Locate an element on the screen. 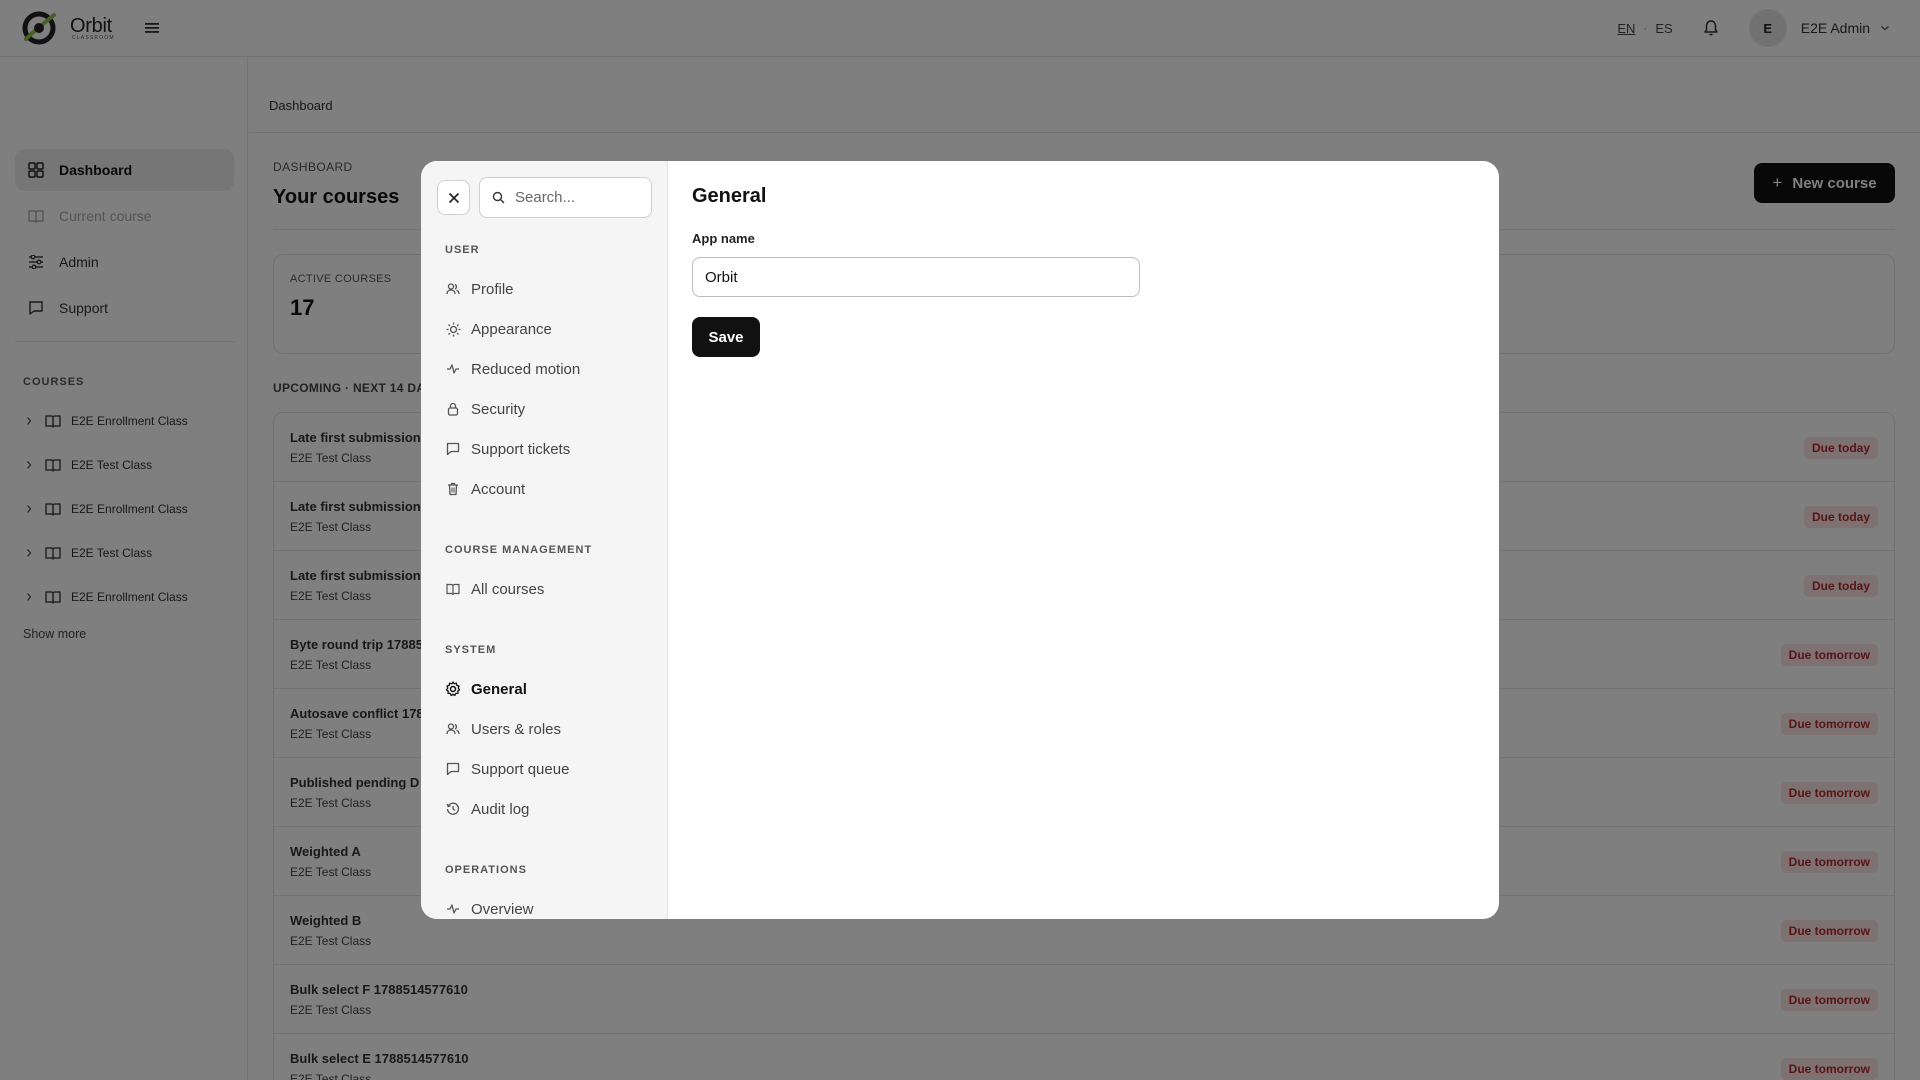  settings-item-support-tickets: Support tickets is located at coordinates (507, 449).